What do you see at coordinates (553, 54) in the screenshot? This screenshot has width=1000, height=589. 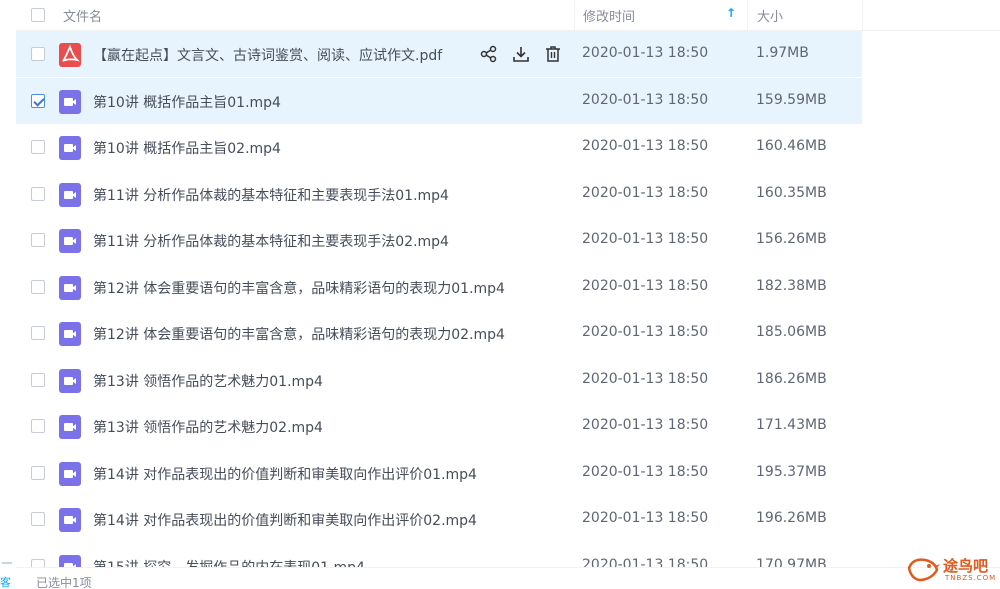 I see `delete-icon` at bounding box center [553, 54].